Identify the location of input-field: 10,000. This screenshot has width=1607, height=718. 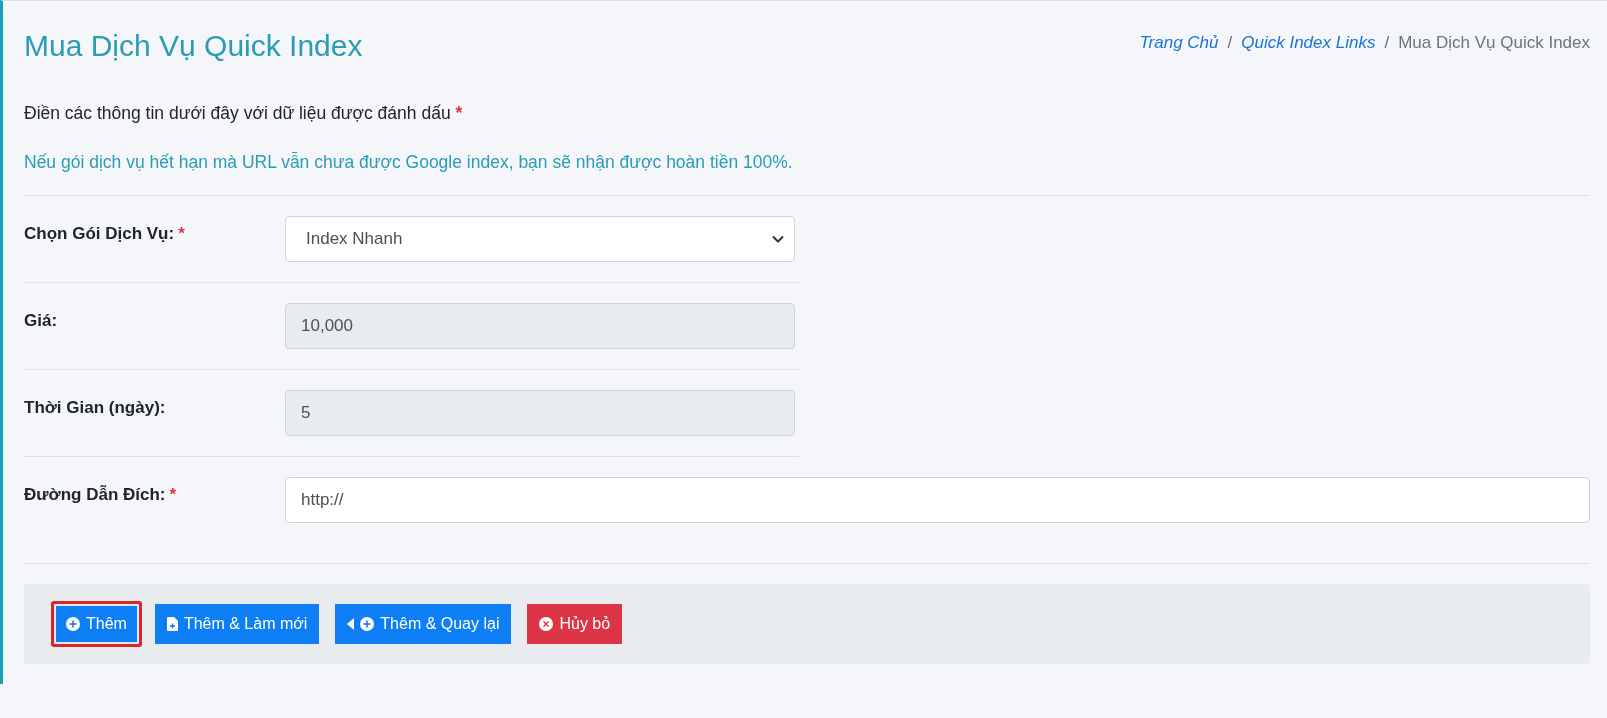
(540, 326).